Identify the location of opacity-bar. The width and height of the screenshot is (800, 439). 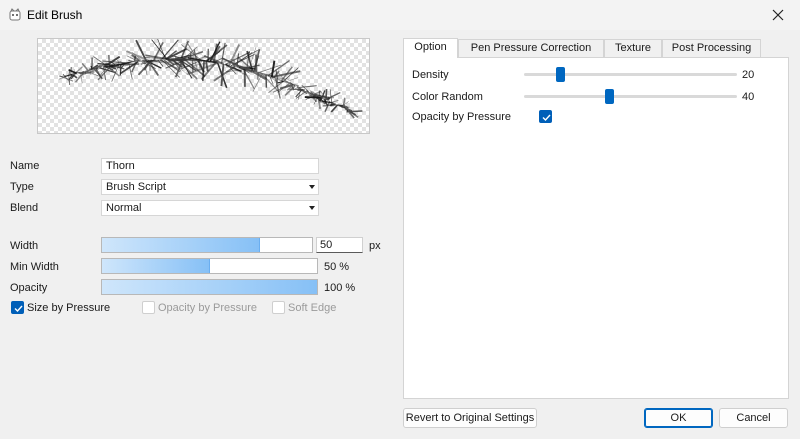
(209, 287).